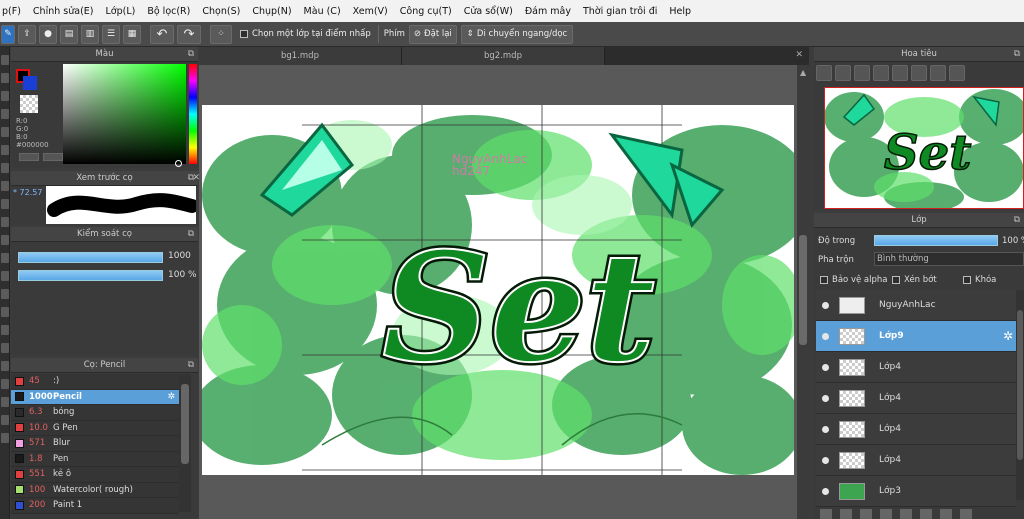 This screenshot has height=519, width=1024. What do you see at coordinates (95, 506) in the screenshot?
I see `brush-item: 200 Paint 1` at bounding box center [95, 506].